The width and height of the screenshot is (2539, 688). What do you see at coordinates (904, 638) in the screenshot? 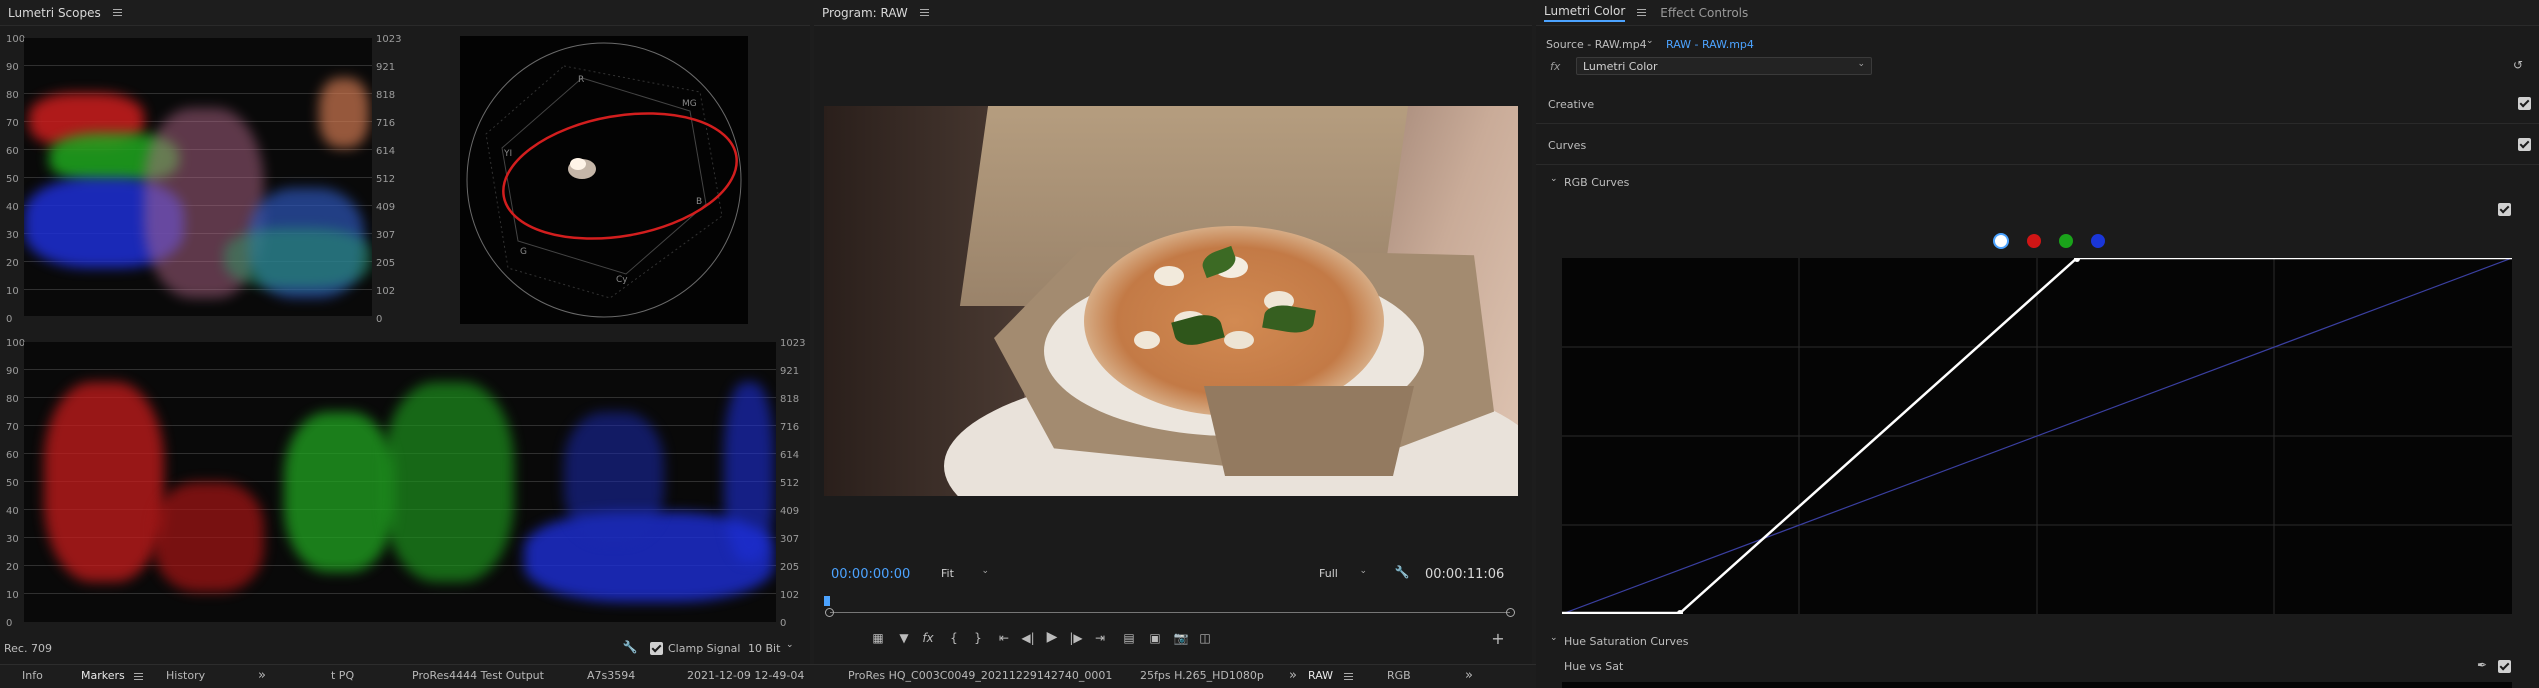
I see `marker-icon: ▼` at bounding box center [904, 638].